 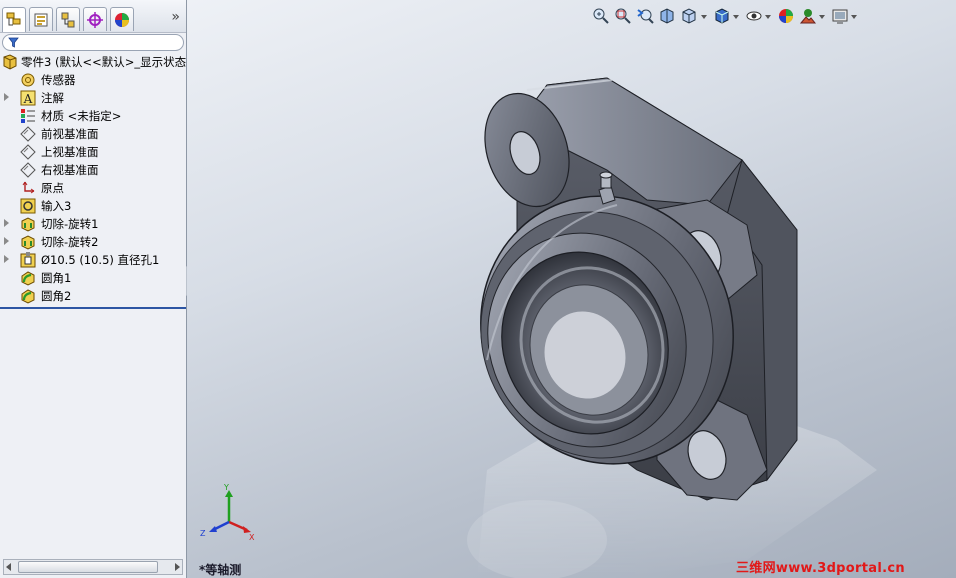 What do you see at coordinates (93, 98) in the screenshot?
I see `tree-item-annotations: A 注解` at bounding box center [93, 98].